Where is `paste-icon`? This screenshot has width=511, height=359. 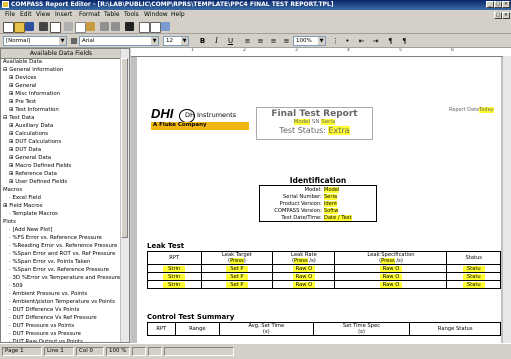
paste-icon is located at coordinates (90, 26).